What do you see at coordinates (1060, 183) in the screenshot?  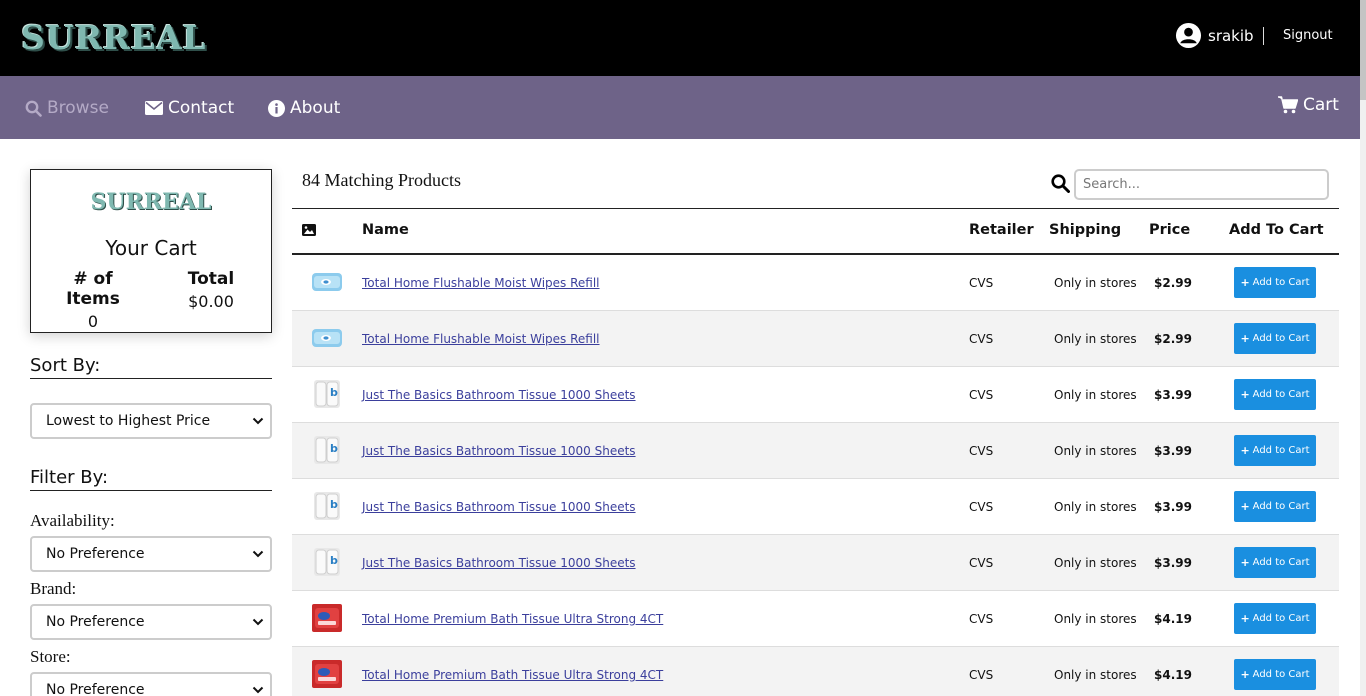 I see `search-icon` at bounding box center [1060, 183].